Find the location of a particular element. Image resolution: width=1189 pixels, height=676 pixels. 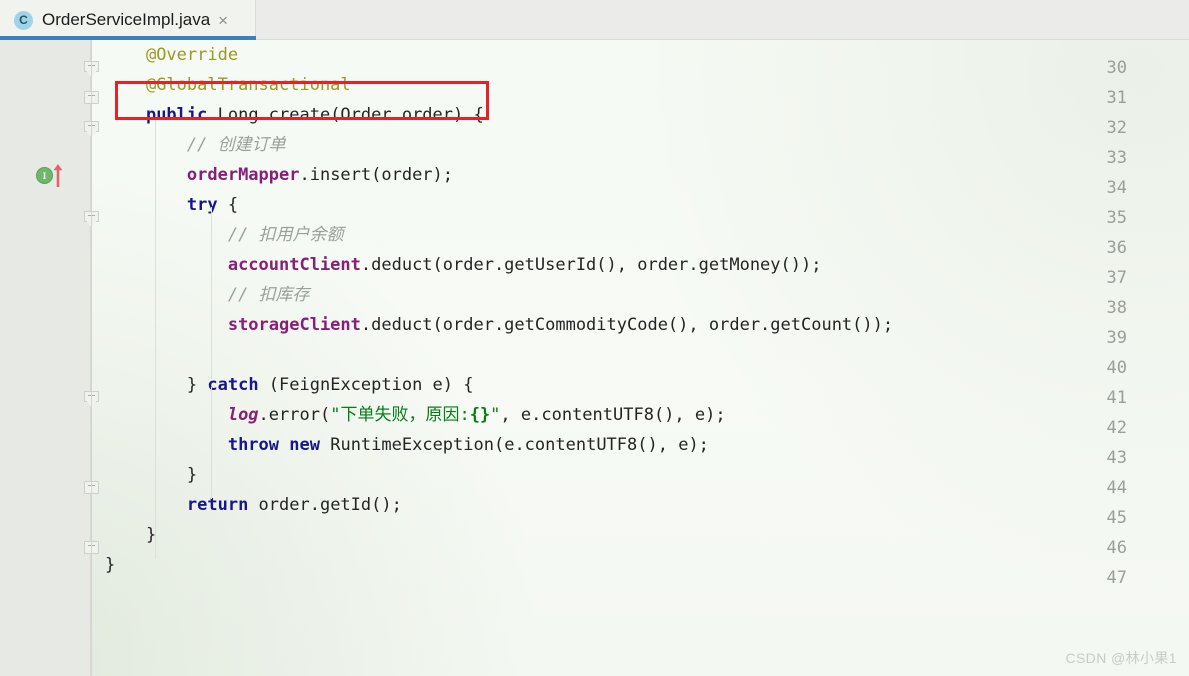

code-token: return is located at coordinates (217, 505).